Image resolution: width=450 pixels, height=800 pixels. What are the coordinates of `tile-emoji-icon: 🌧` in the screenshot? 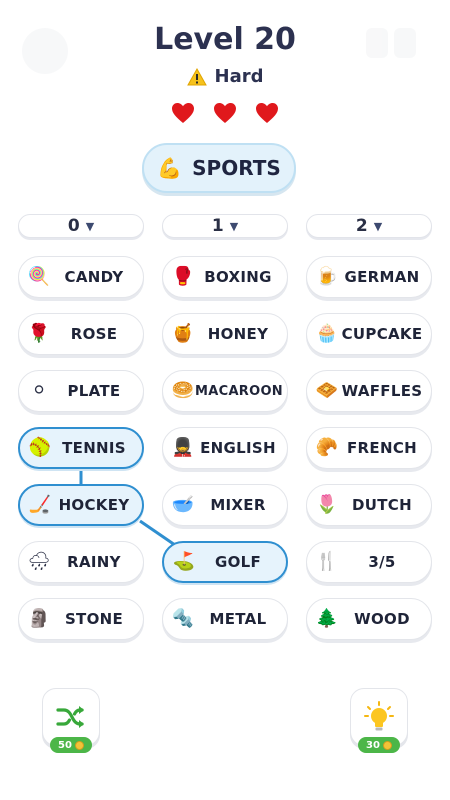 It's located at (39, 561).